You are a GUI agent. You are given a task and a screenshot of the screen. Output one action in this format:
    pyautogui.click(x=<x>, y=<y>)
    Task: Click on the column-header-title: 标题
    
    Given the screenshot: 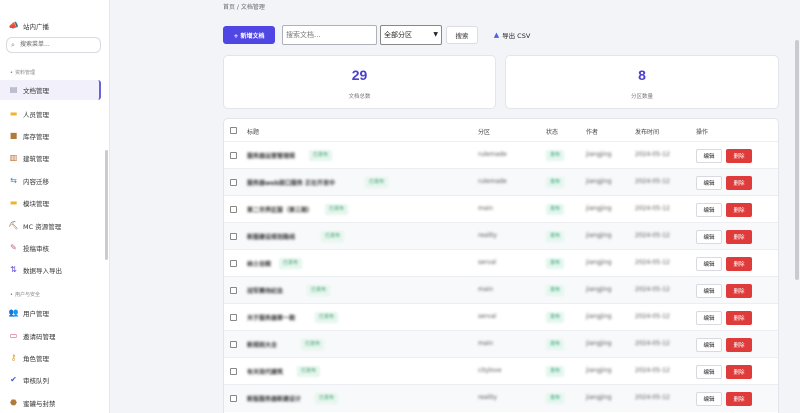 What is the action you would take?
    pyautogui.click(x=253, y=131)
    